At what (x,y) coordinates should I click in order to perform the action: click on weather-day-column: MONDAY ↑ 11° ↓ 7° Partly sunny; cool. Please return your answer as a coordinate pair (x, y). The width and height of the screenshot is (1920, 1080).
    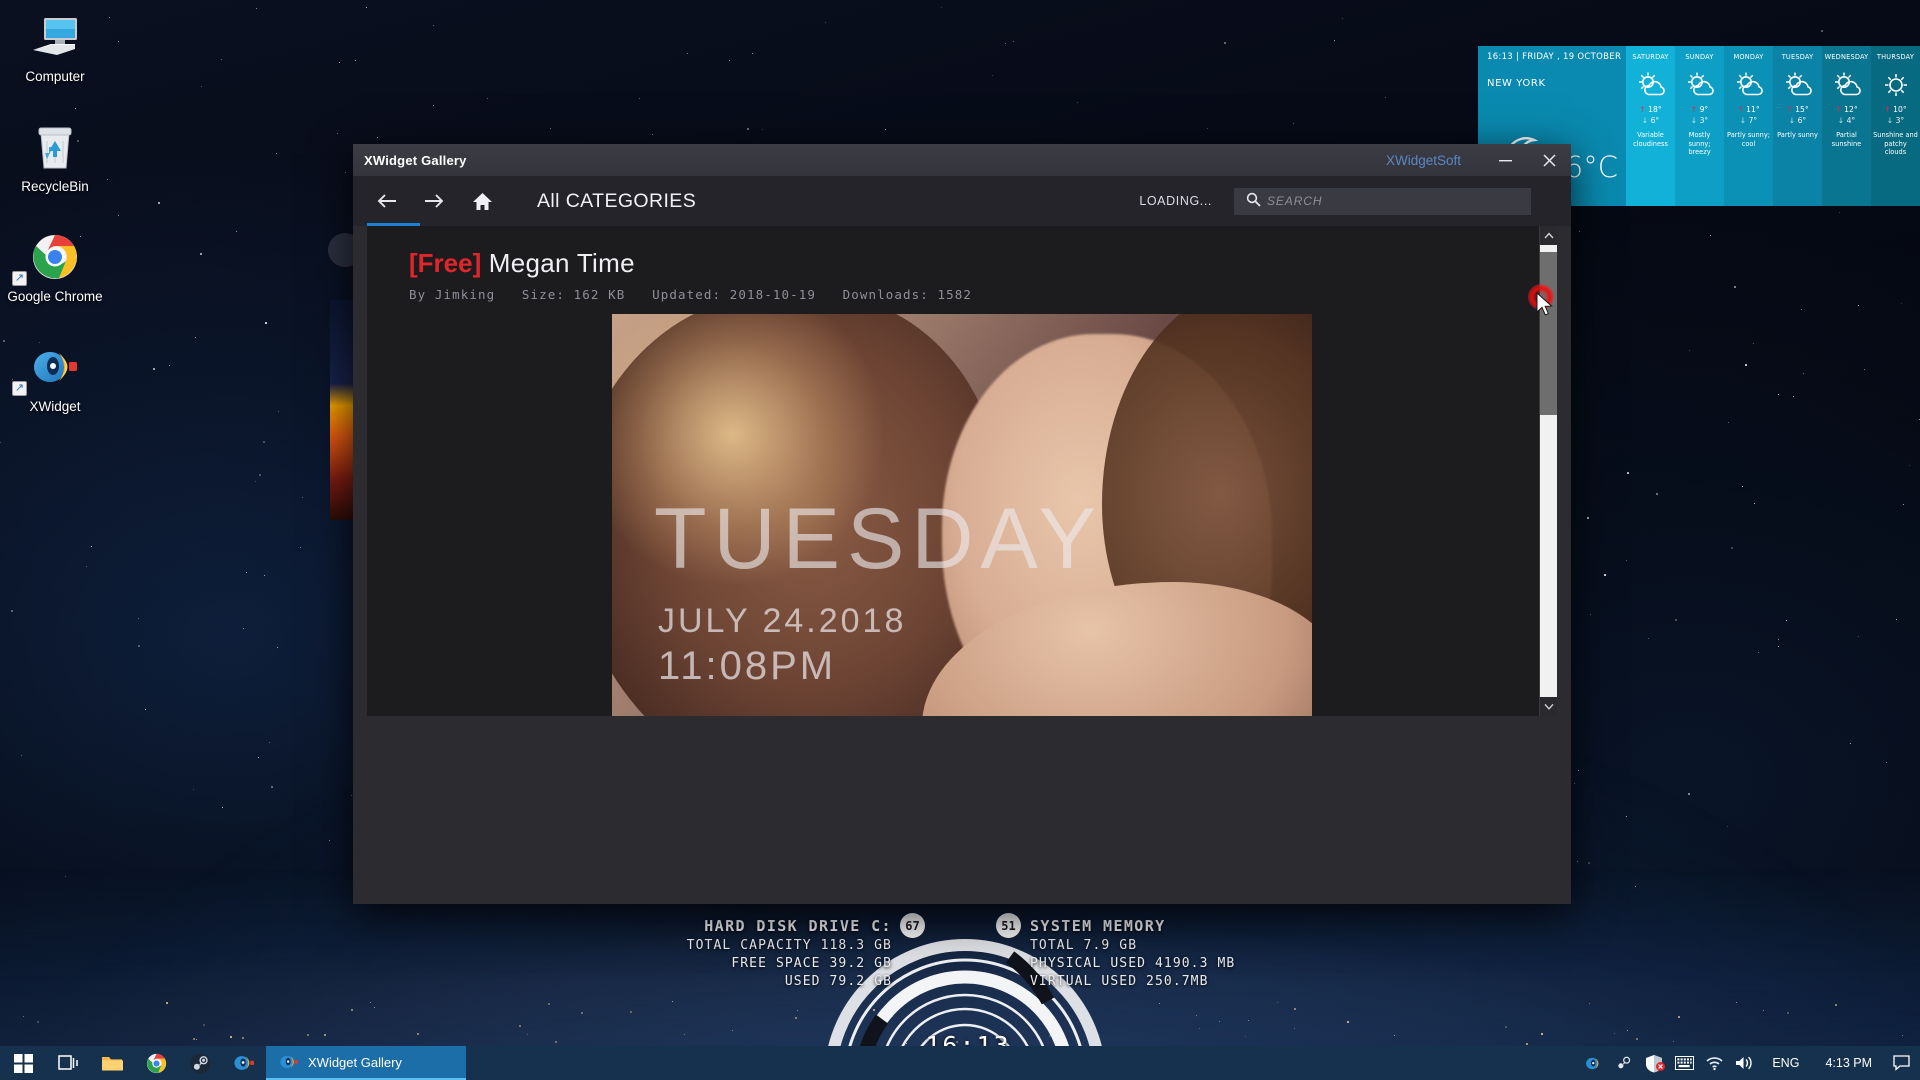
    Looking at the image, I should click on (1748, 126).